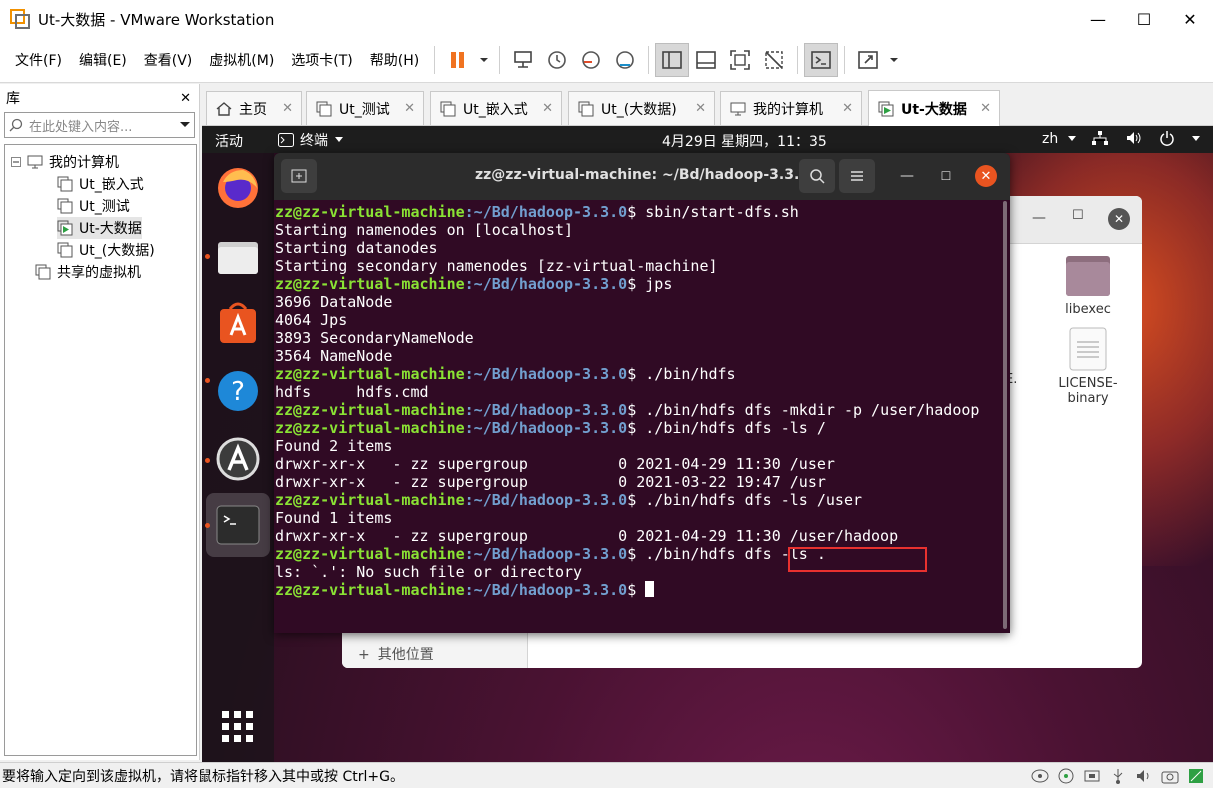  Describe the element at coordinates (1144, 19) in the screenshot. I see `maximize-button: ☐` at that location.